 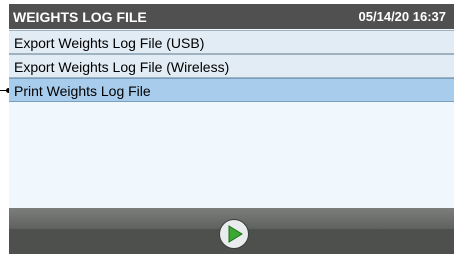 What do you see at coordinates (231, 90) in the screenshot?
I see `menu-item-print: Print Weights Log File` at bounding box center [231, 90].